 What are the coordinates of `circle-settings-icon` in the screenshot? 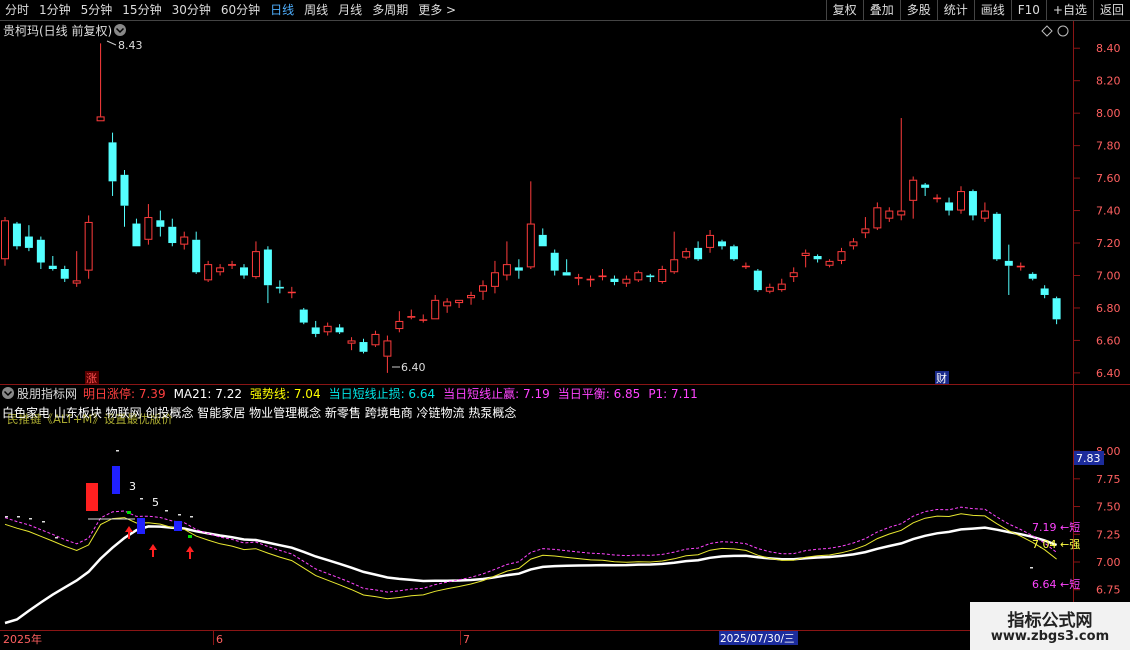 It's located at (1063, 31).